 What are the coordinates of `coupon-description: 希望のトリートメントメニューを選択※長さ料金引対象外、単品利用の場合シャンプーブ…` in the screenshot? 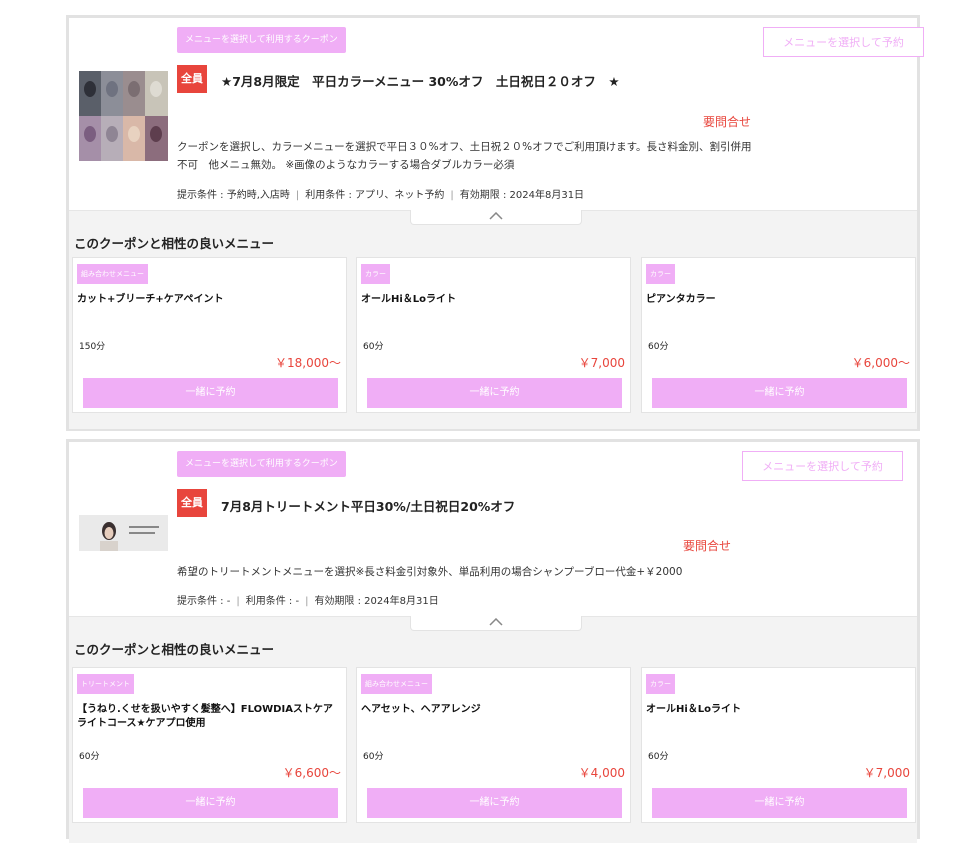 It's located at (430, 572).